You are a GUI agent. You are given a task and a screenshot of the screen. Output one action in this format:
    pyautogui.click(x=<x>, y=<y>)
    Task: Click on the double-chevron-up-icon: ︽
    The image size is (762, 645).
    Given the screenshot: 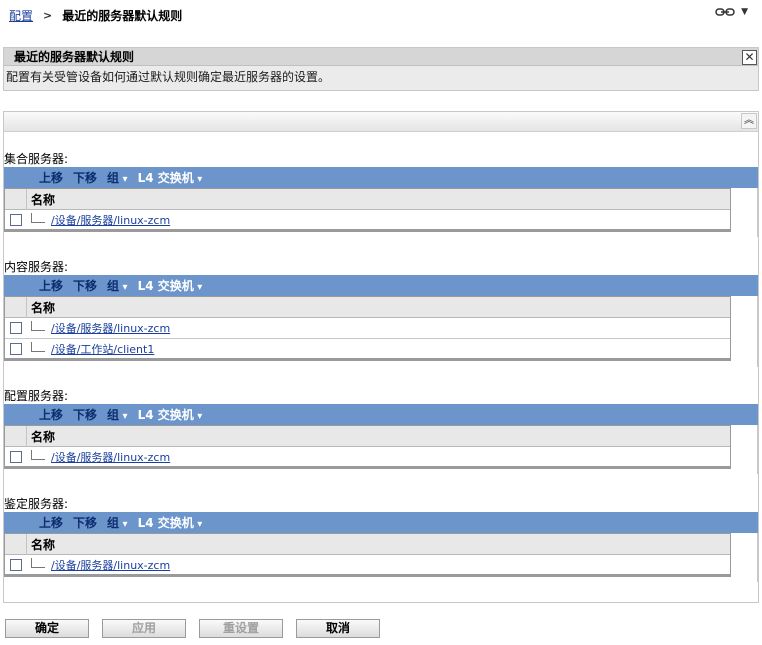 What is the action you would take?
    pyautogui.click(x=749, y=121)
    